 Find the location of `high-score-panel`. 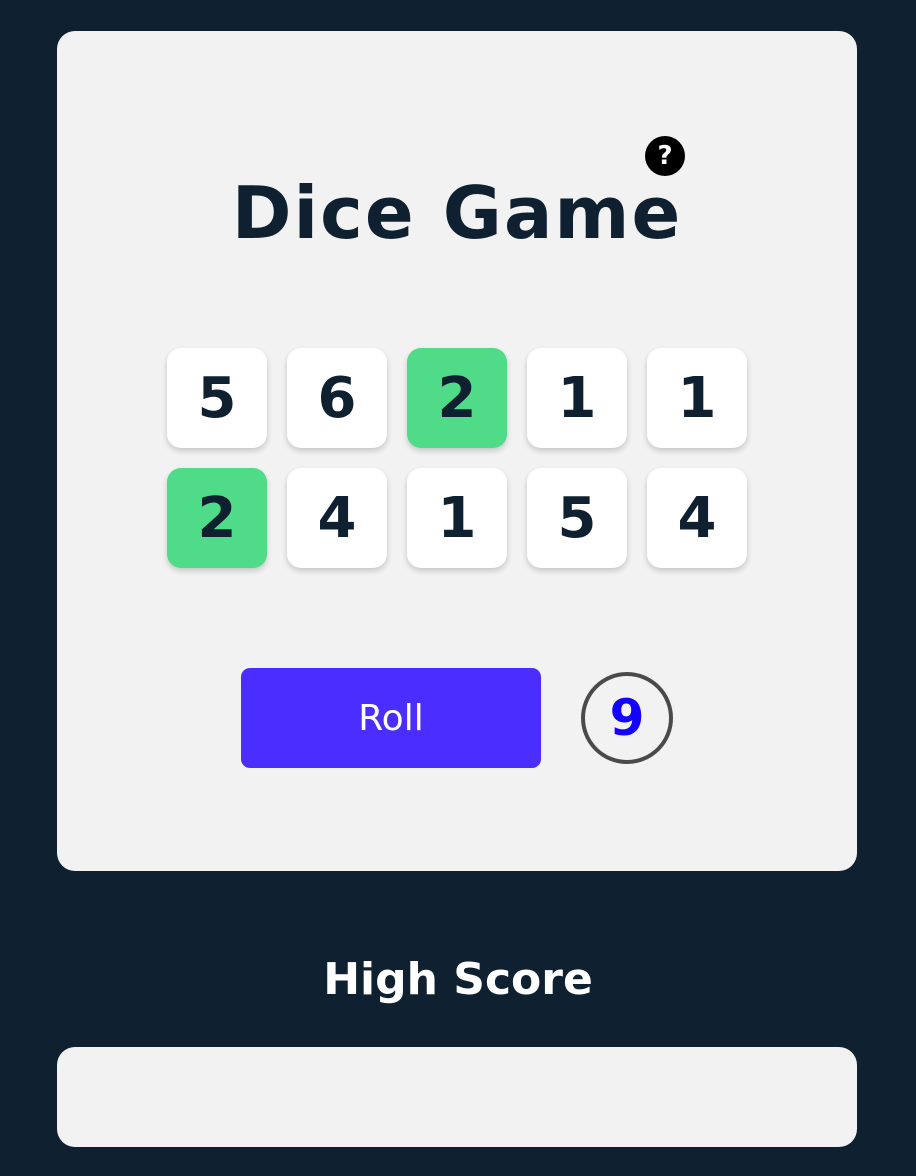

high-score-panel is located at coordinates (457, 1097).